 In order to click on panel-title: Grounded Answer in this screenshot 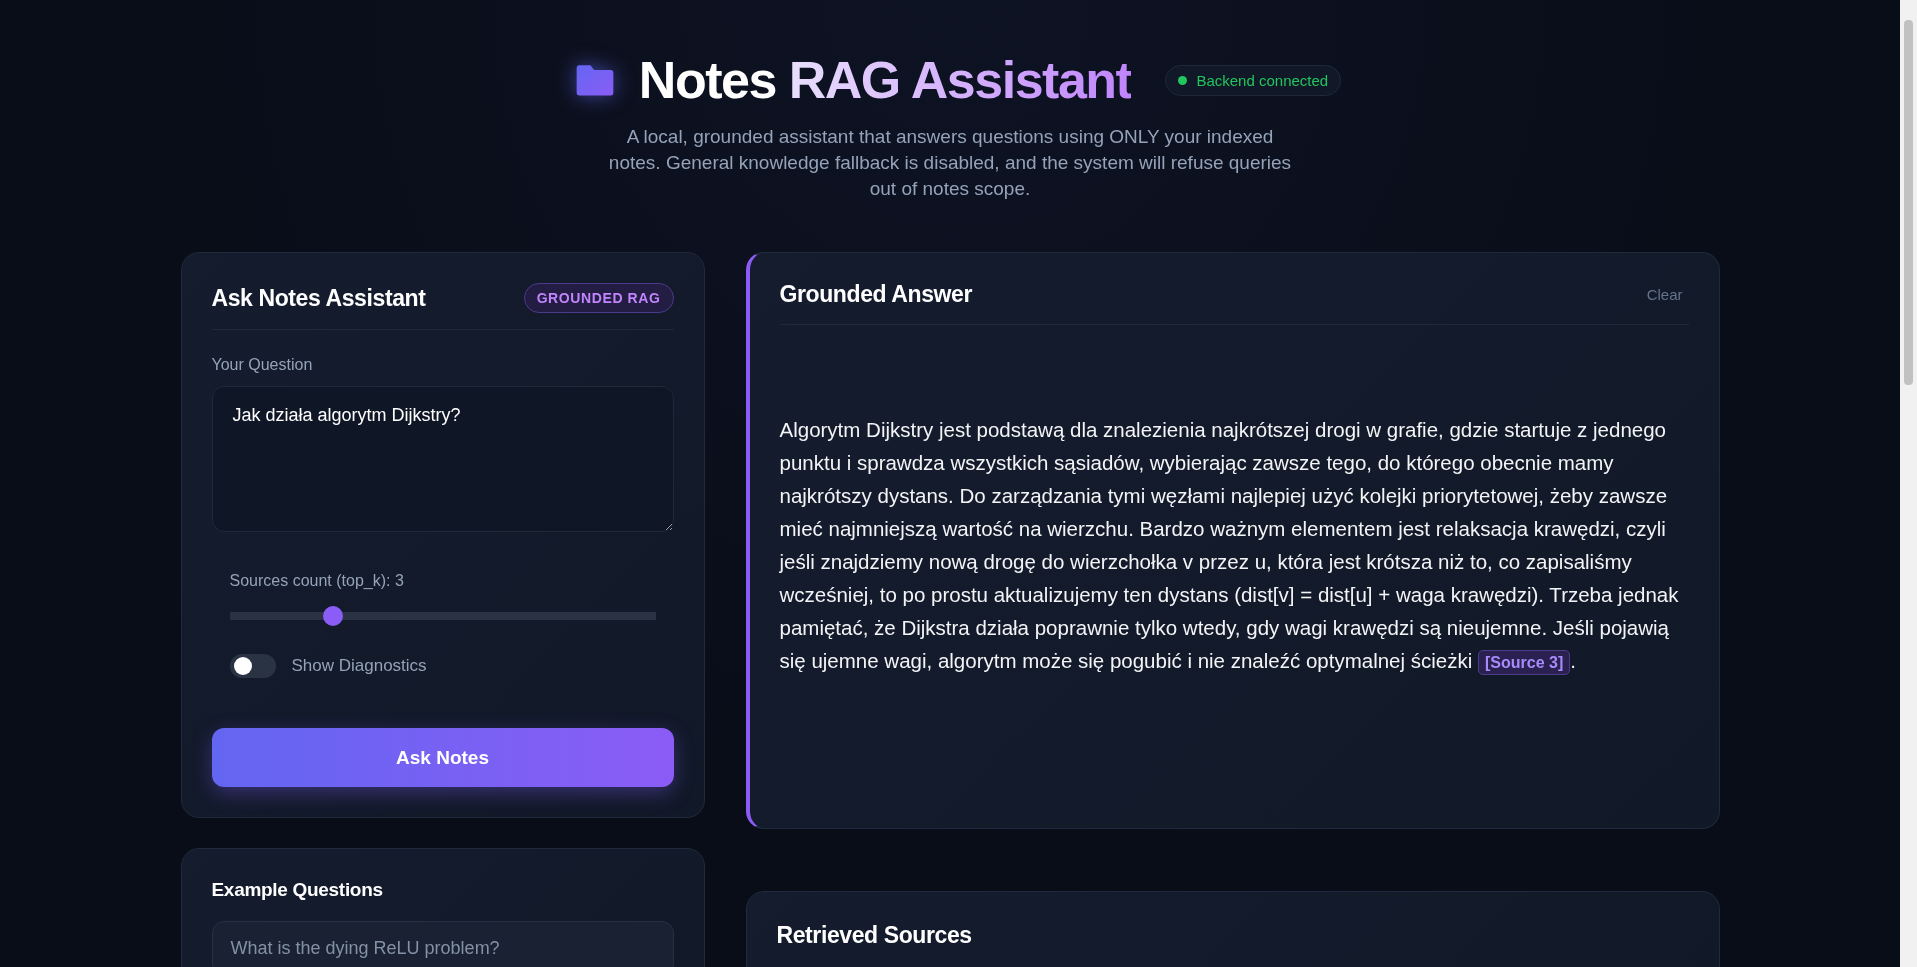, I will do `click(875, 294)`.